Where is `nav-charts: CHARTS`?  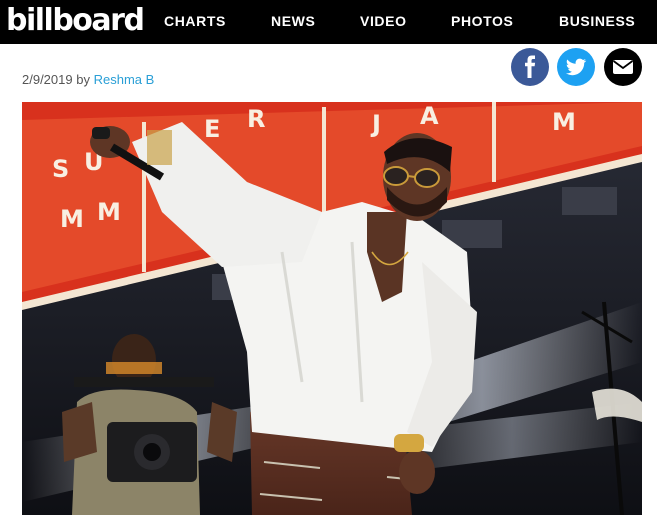
nav-charts: CHARTS is located at coordinates (195, 21).